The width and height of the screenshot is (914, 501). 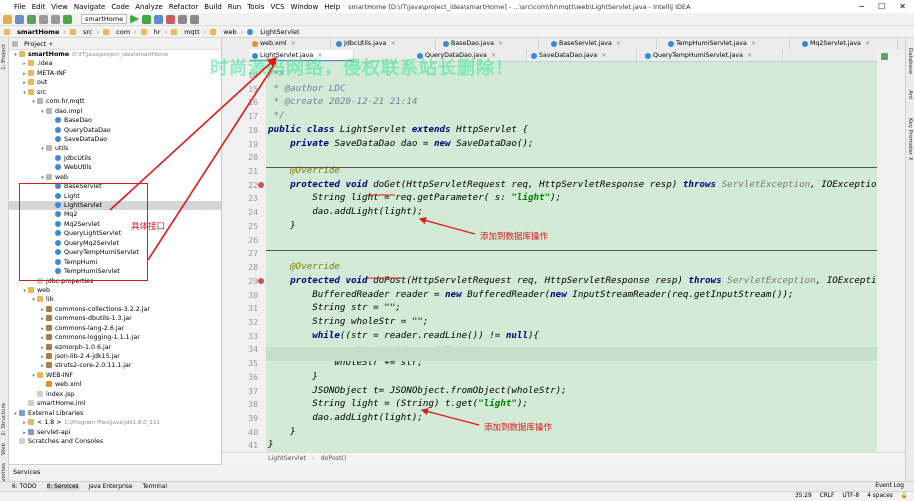 I want to click on nav-crumb: smartHome, so click(x=38, y=32).